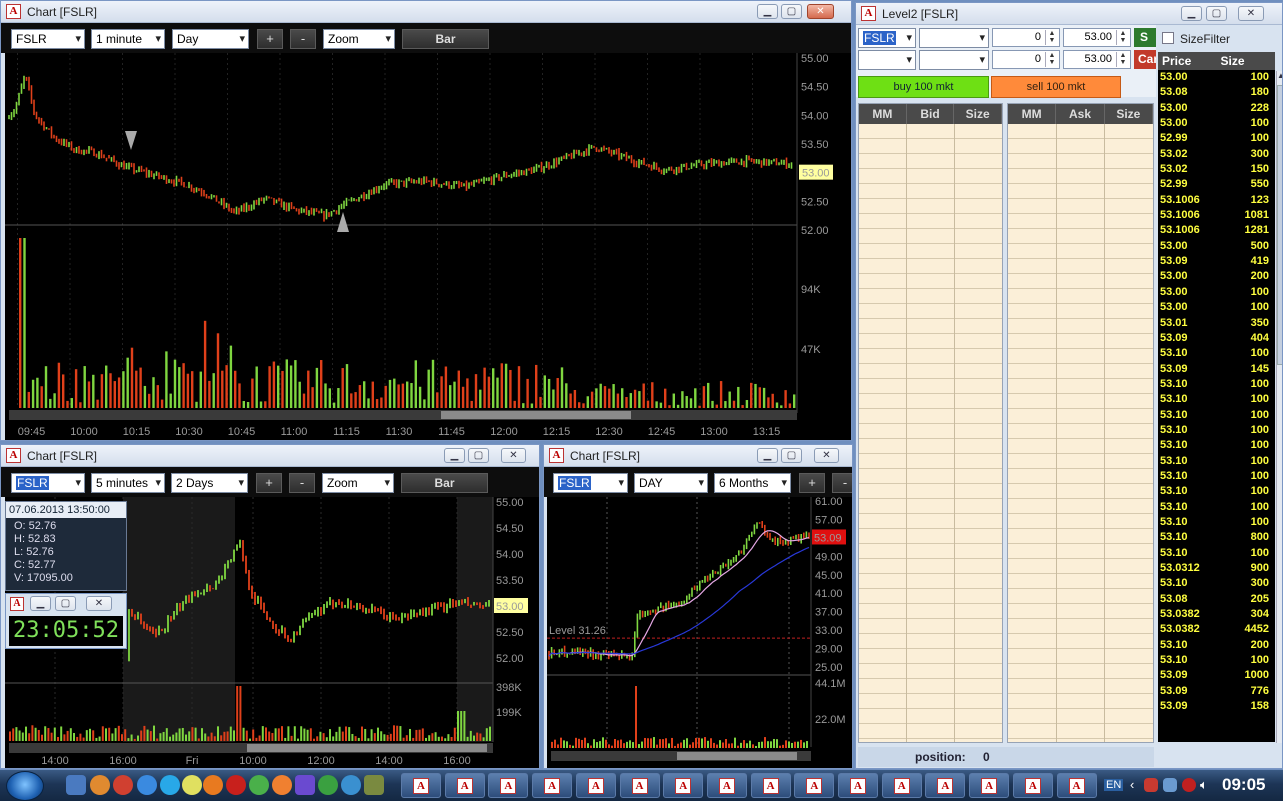 This screenshot has width=1283, height=801. Describe the element at coordinates (48, 39) in the screenshot. I see `symbol-select: FSLR` at that location.